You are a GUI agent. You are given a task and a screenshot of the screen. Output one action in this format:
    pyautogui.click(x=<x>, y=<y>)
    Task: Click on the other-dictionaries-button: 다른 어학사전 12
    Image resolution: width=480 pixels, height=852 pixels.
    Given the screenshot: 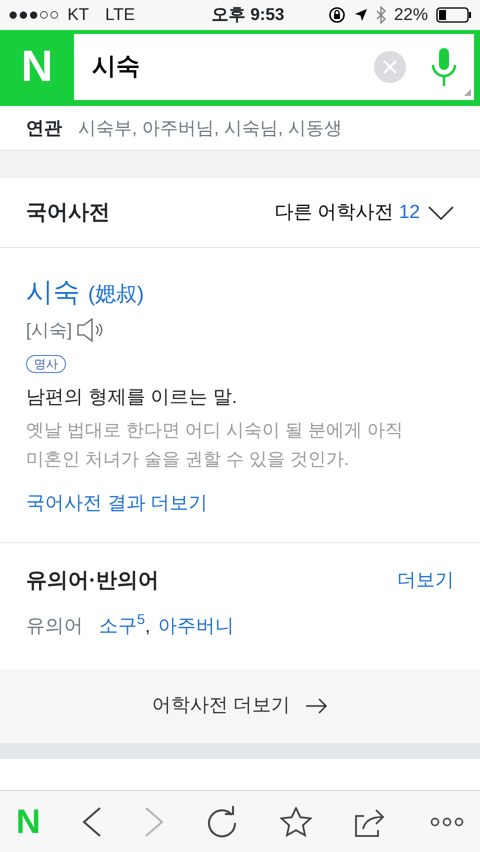 What is the action you would take?
    pyautogui.click(x=364, y=212)
    